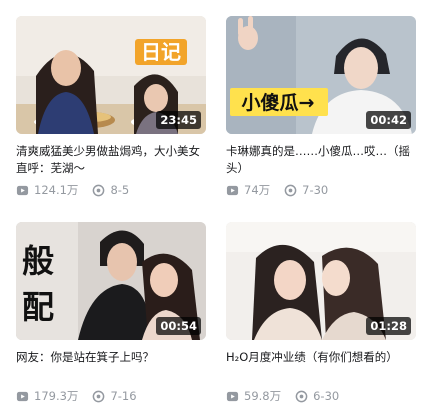 The height and width of the screenshot is (416, 425). Describe the element at coordinates (326, 396) in the screenshot. I see `publish-date: 6-30` at that location.